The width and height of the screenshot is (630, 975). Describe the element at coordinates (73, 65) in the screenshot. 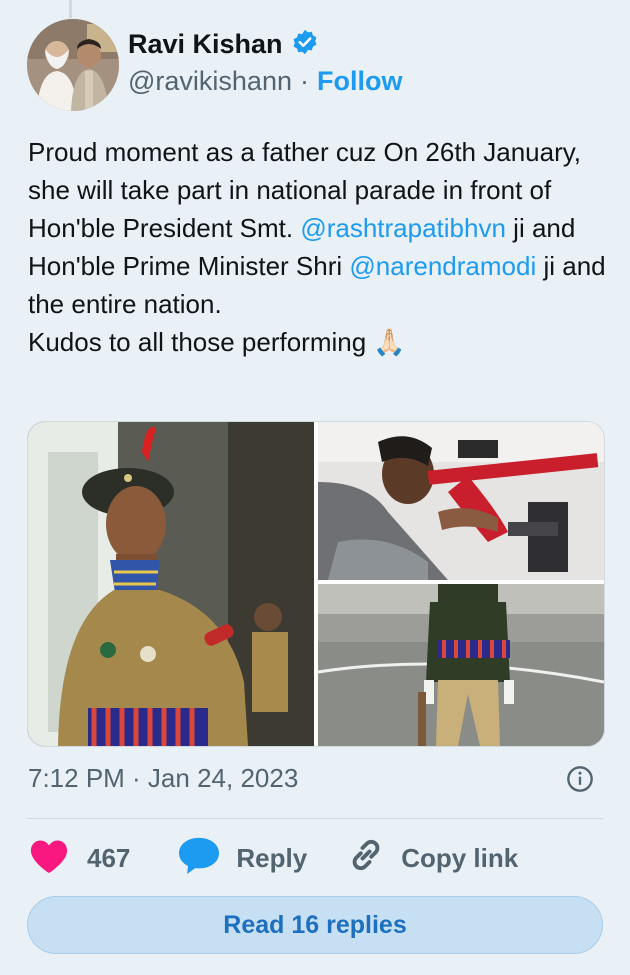

I see `avatar` at that location.